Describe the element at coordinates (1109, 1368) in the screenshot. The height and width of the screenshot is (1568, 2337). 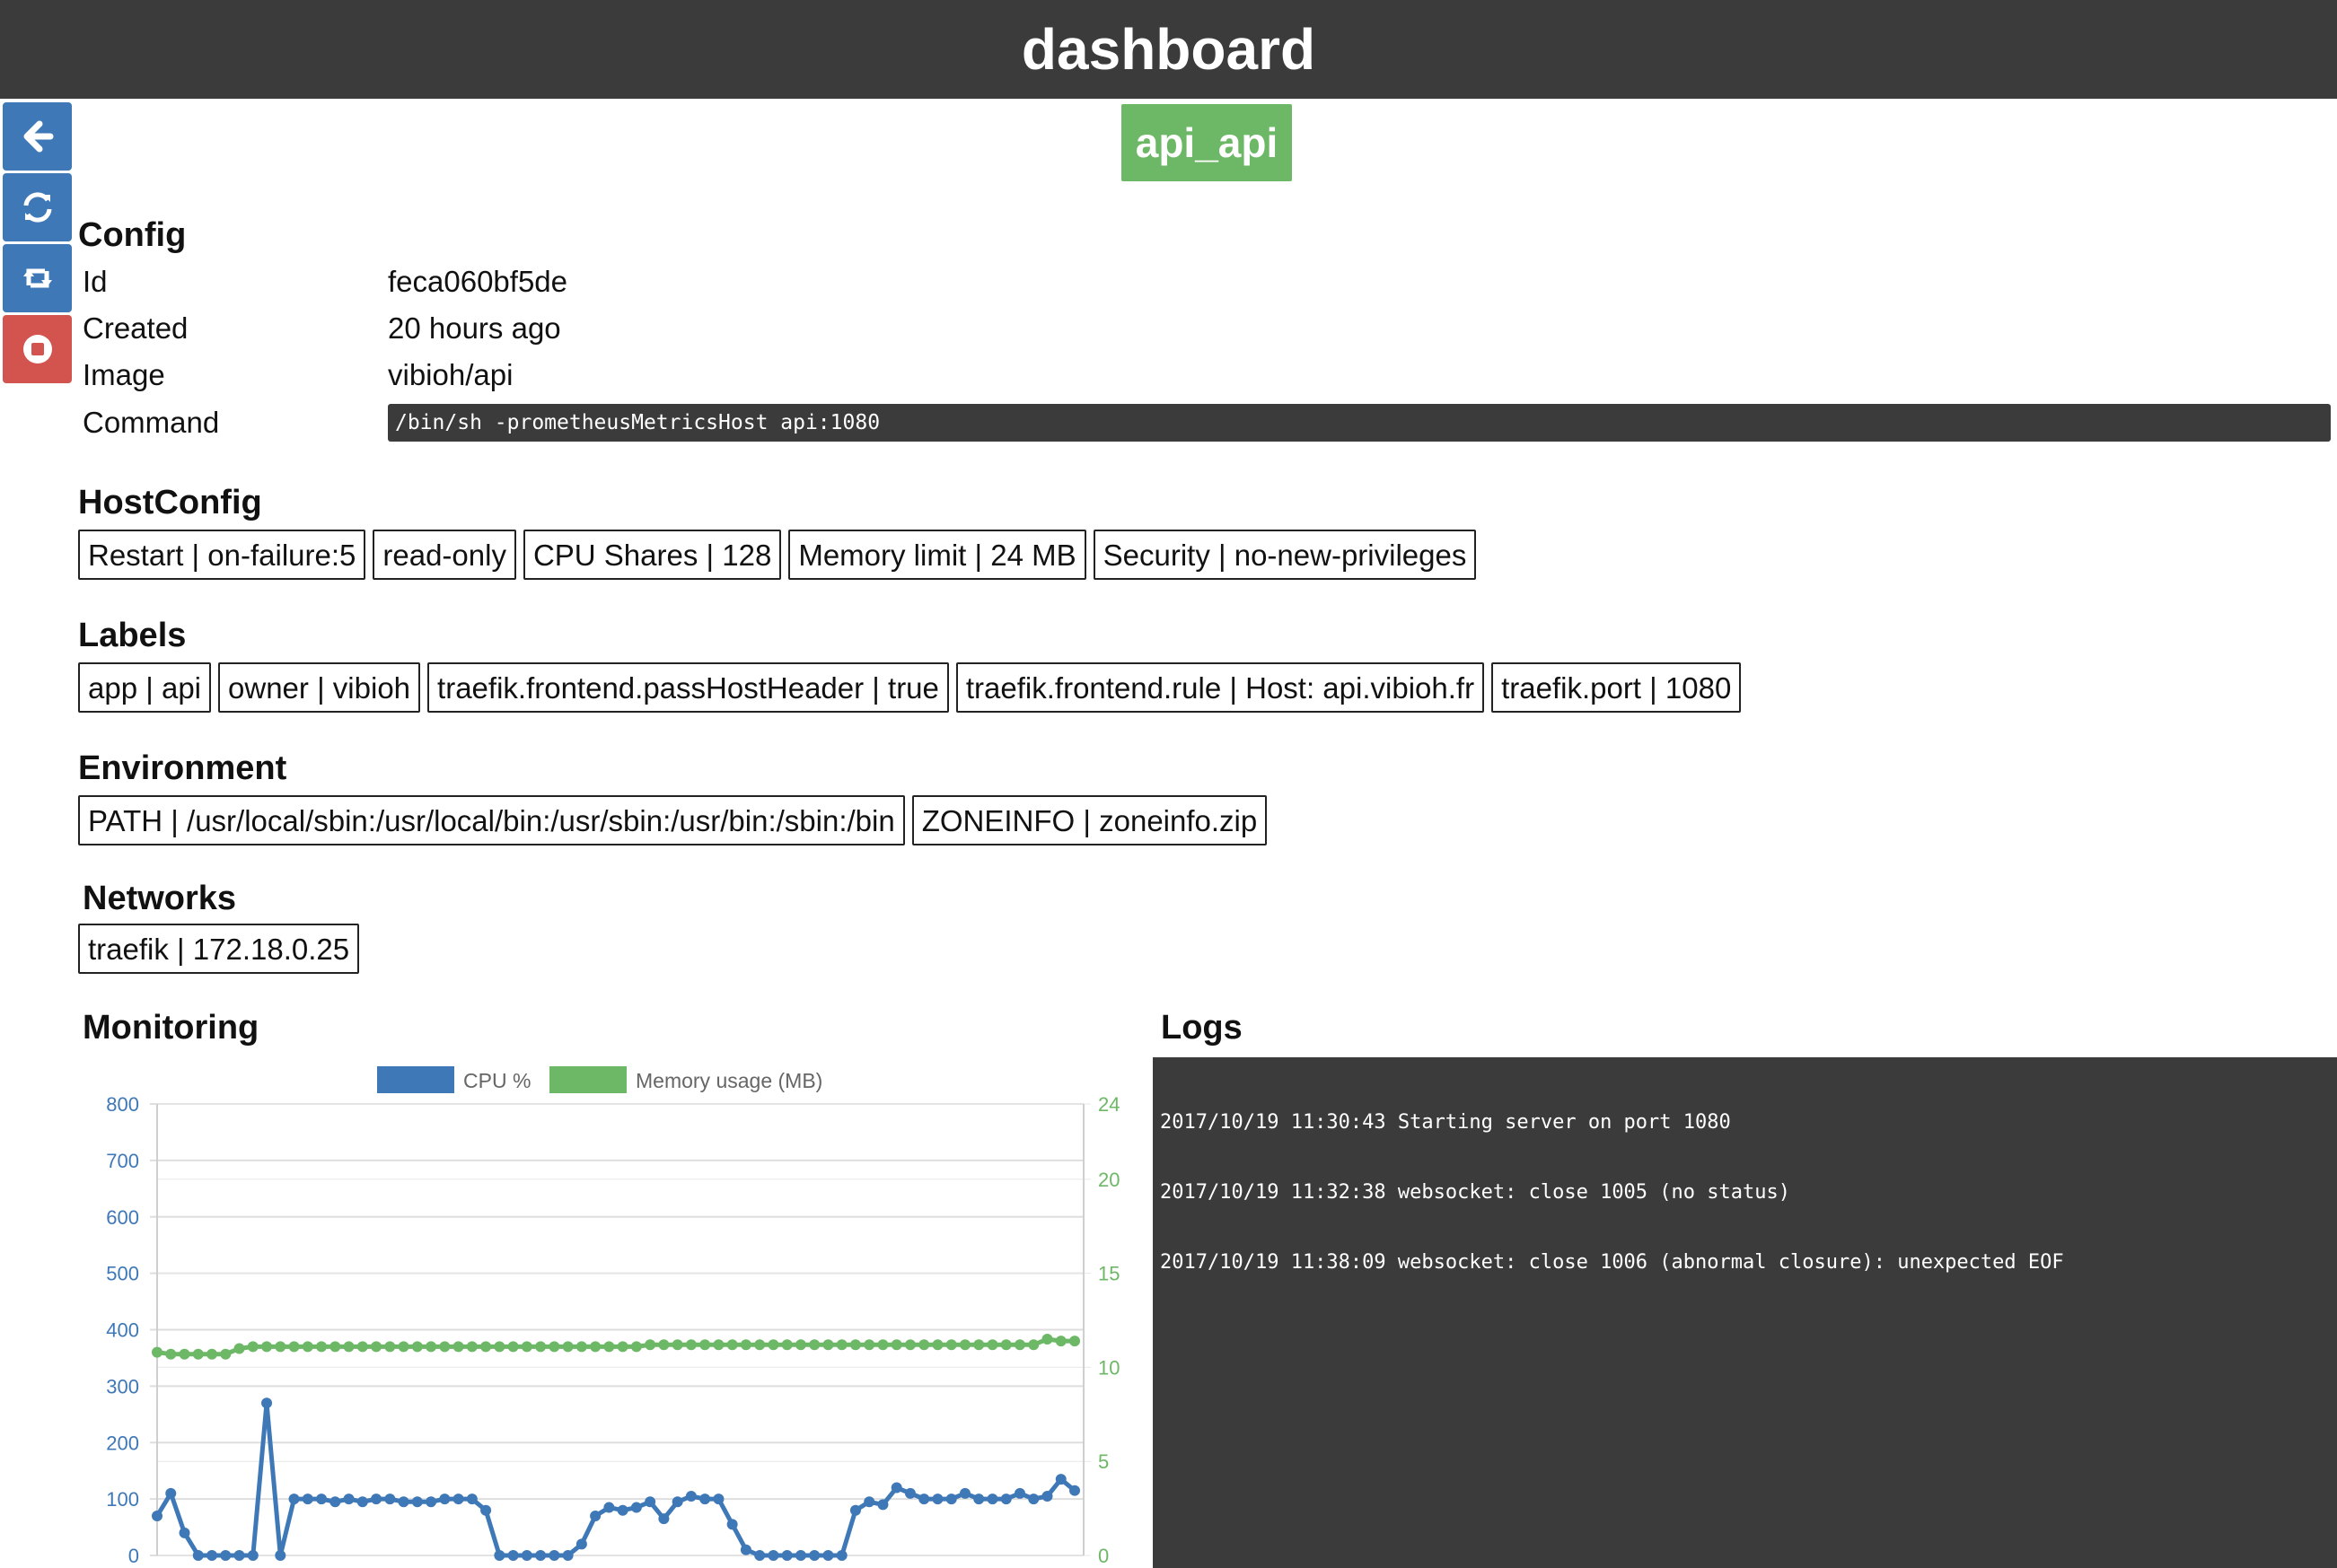
I see `y-right-tick-label: 10` at that location.